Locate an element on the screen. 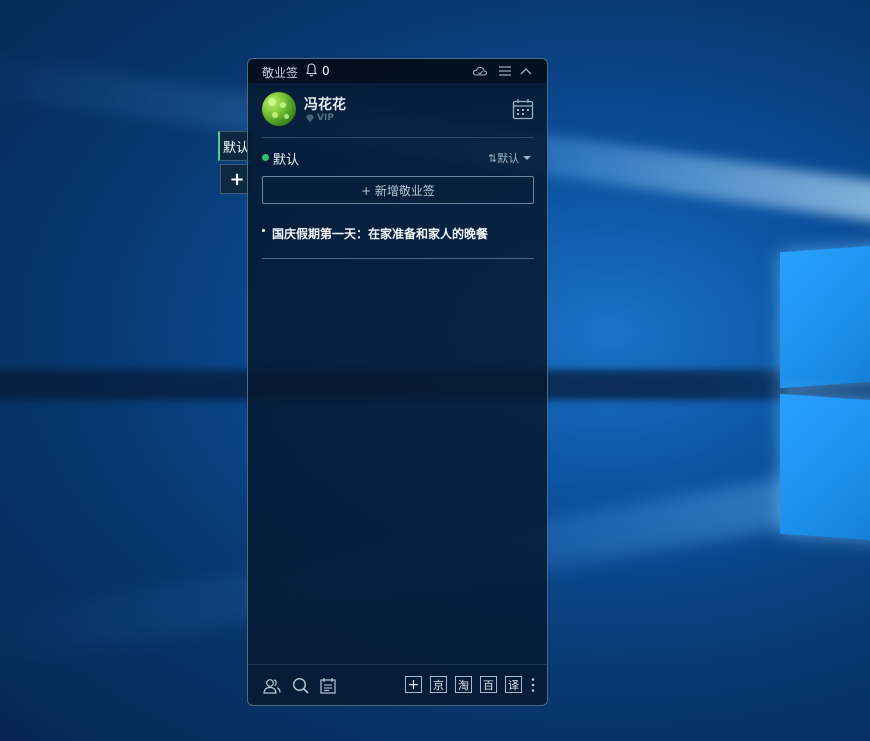  vip-diamond-icon is located at coordinates (310, 118).